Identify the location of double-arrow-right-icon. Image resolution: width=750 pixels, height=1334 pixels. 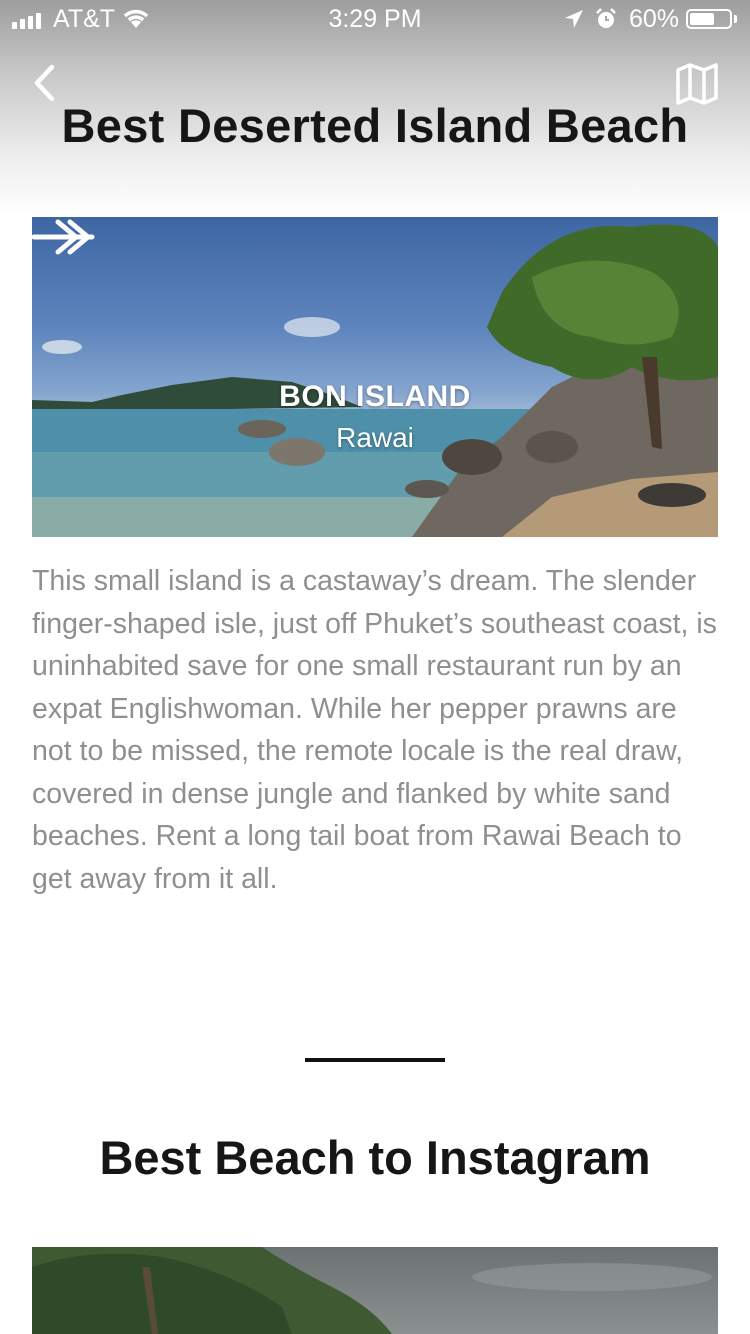
(63, 237).